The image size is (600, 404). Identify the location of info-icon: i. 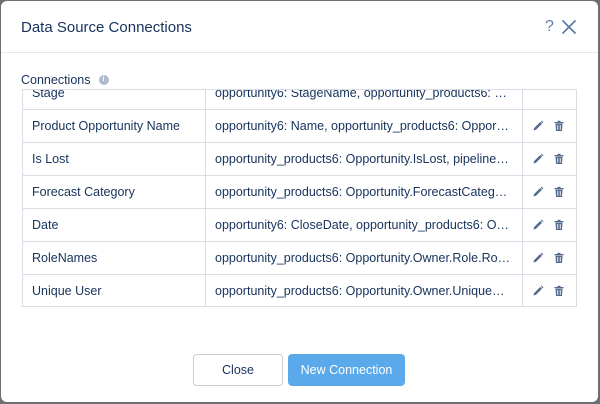
(103, 80).